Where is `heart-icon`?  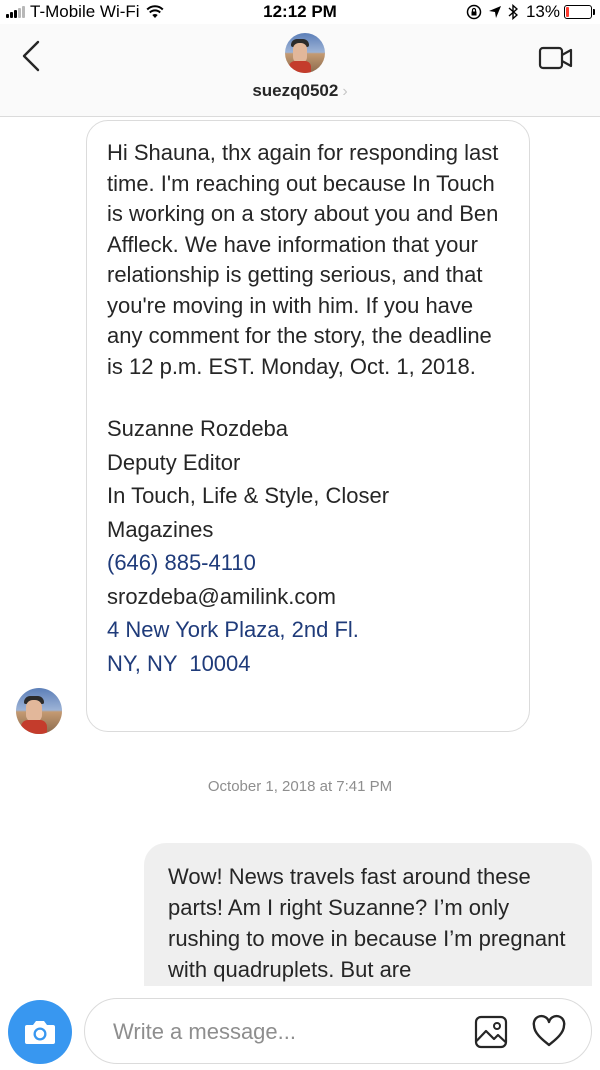
heart-icon is located at coordinates (549, 1031).